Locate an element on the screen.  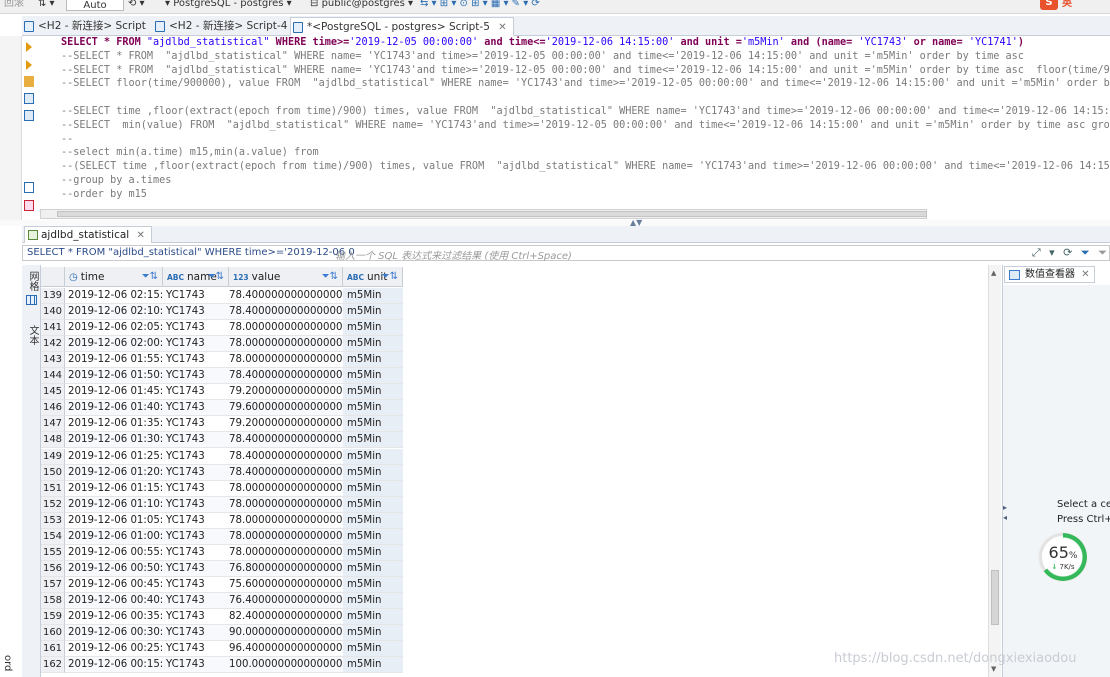
filter-icon: ⏷ is located at coordinates (1085, 252).